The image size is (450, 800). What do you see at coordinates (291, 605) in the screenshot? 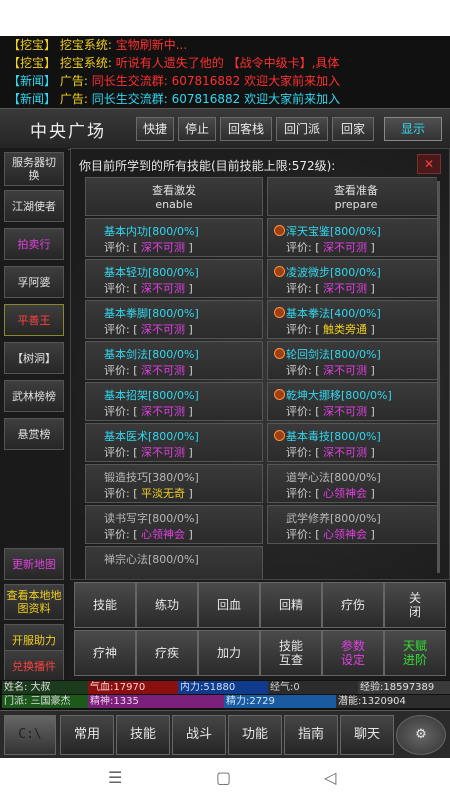
I see `restore-essence-button: 回精` at bounding box center [291, 605].